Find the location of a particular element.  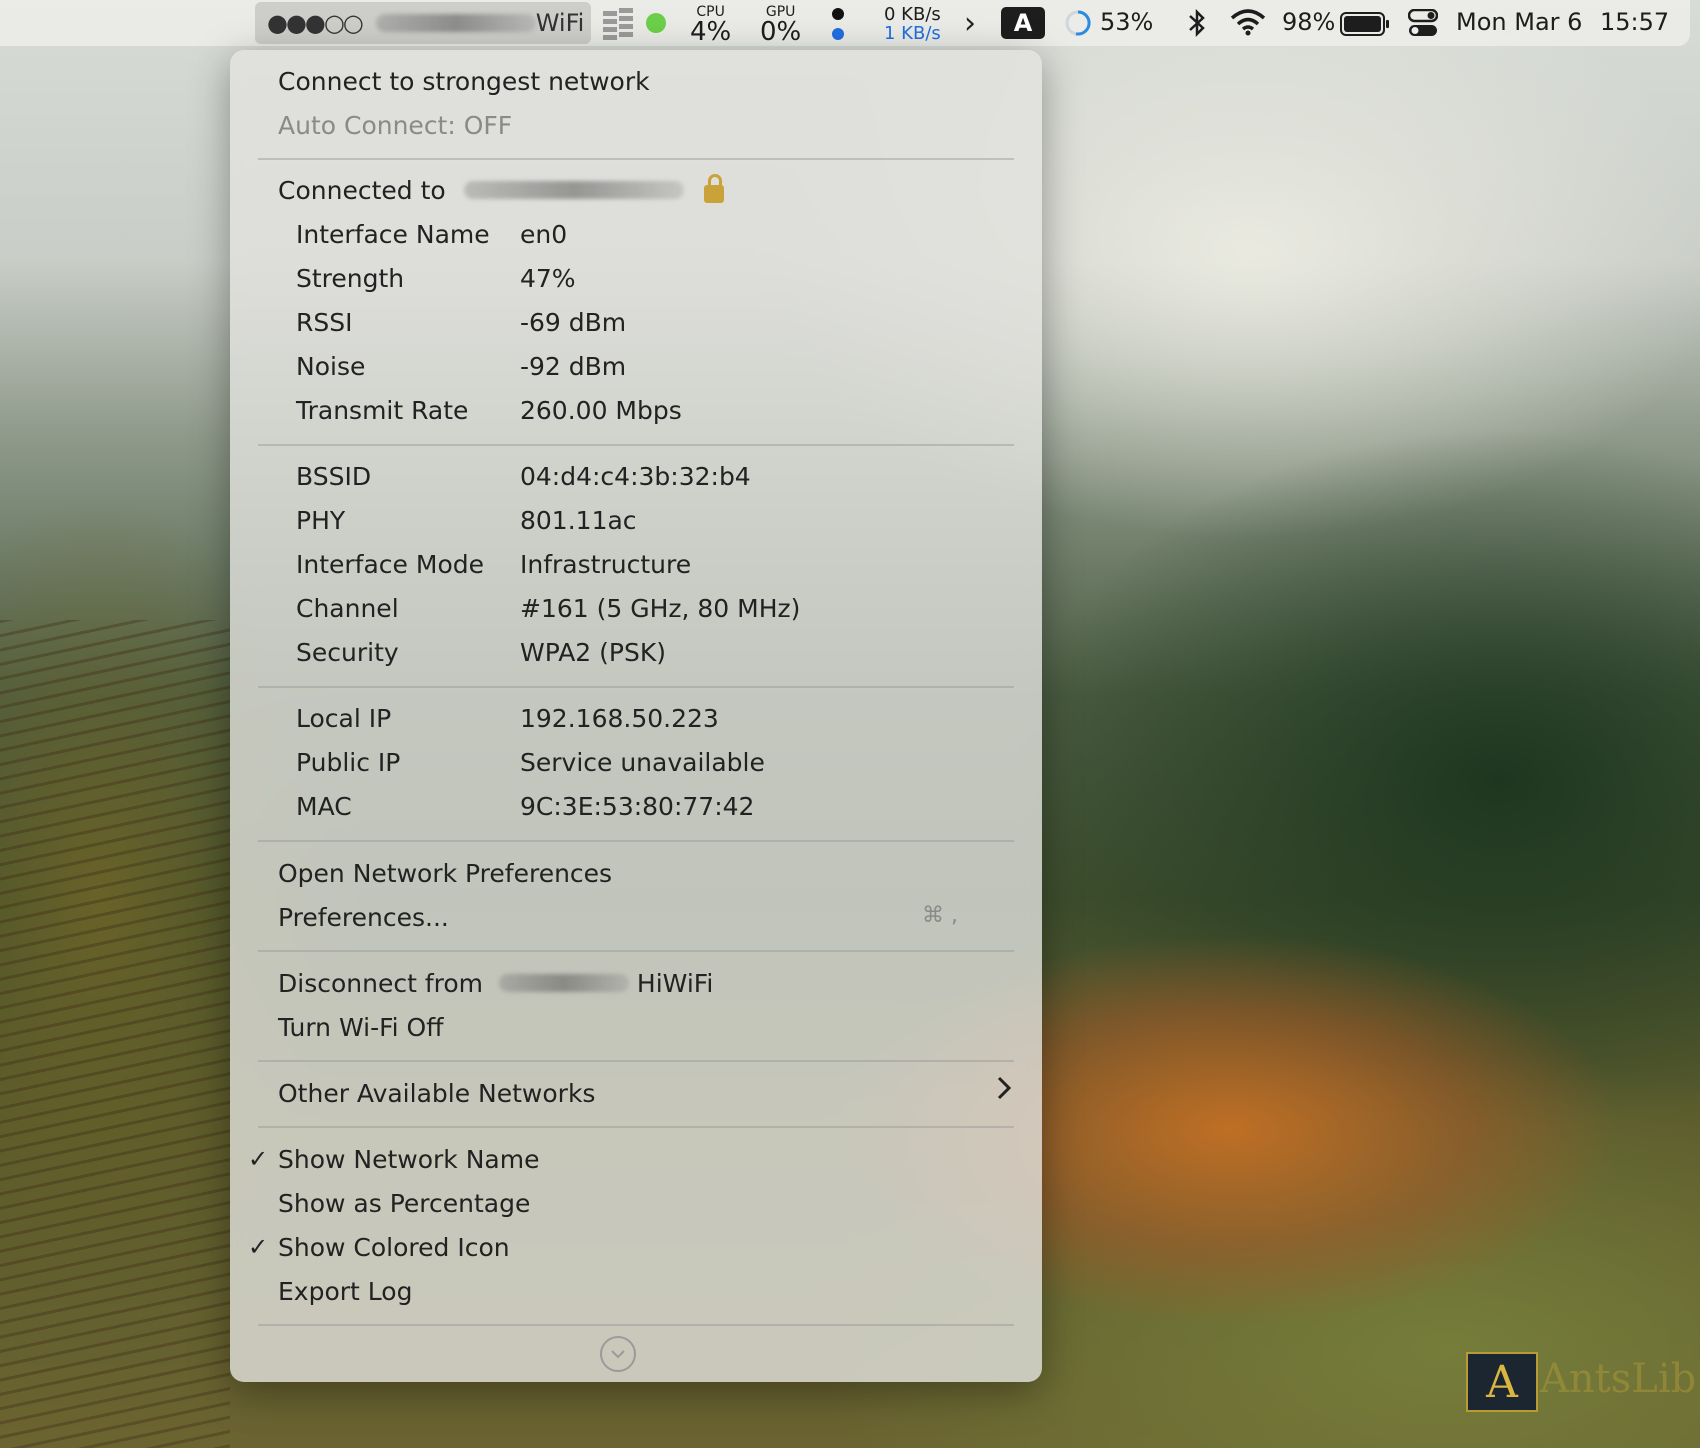

wifi-status-menu: ●●●○○ WiFi is located at coordinates (423, 23).